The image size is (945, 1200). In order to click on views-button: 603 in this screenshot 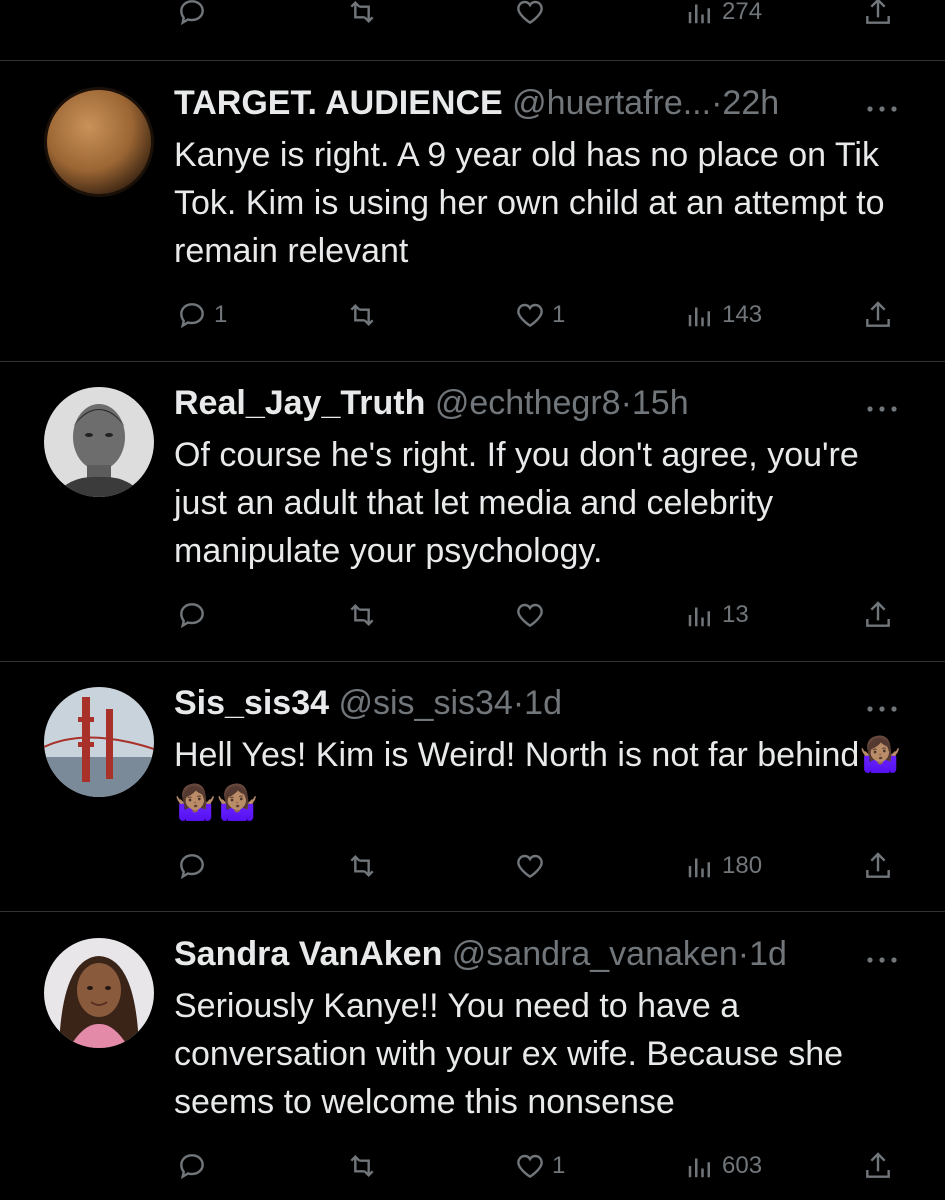, I will do `click(721, 1166)`.